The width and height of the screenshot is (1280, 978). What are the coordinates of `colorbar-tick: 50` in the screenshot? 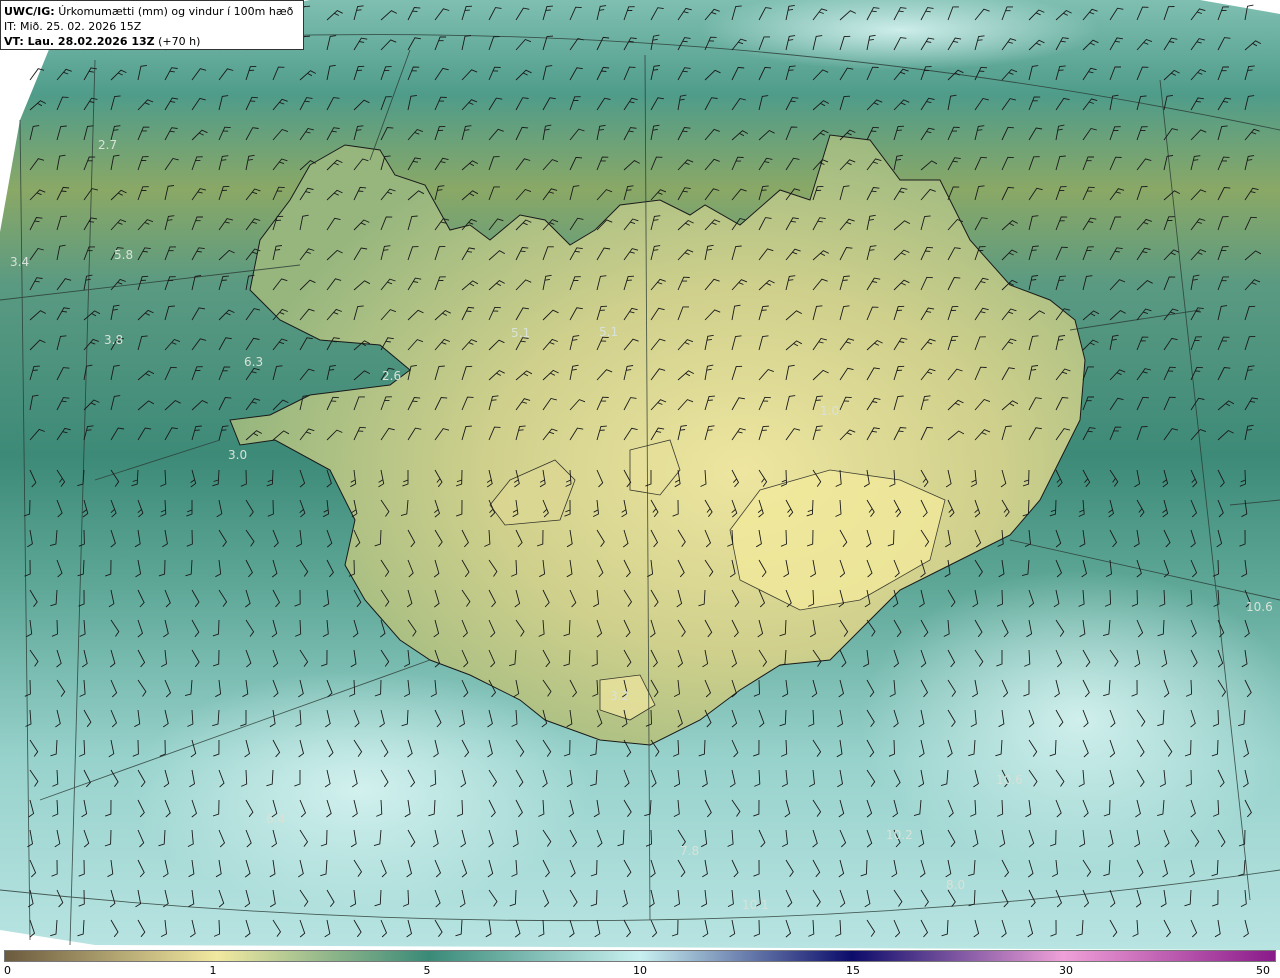 It's located at (1263, 970).